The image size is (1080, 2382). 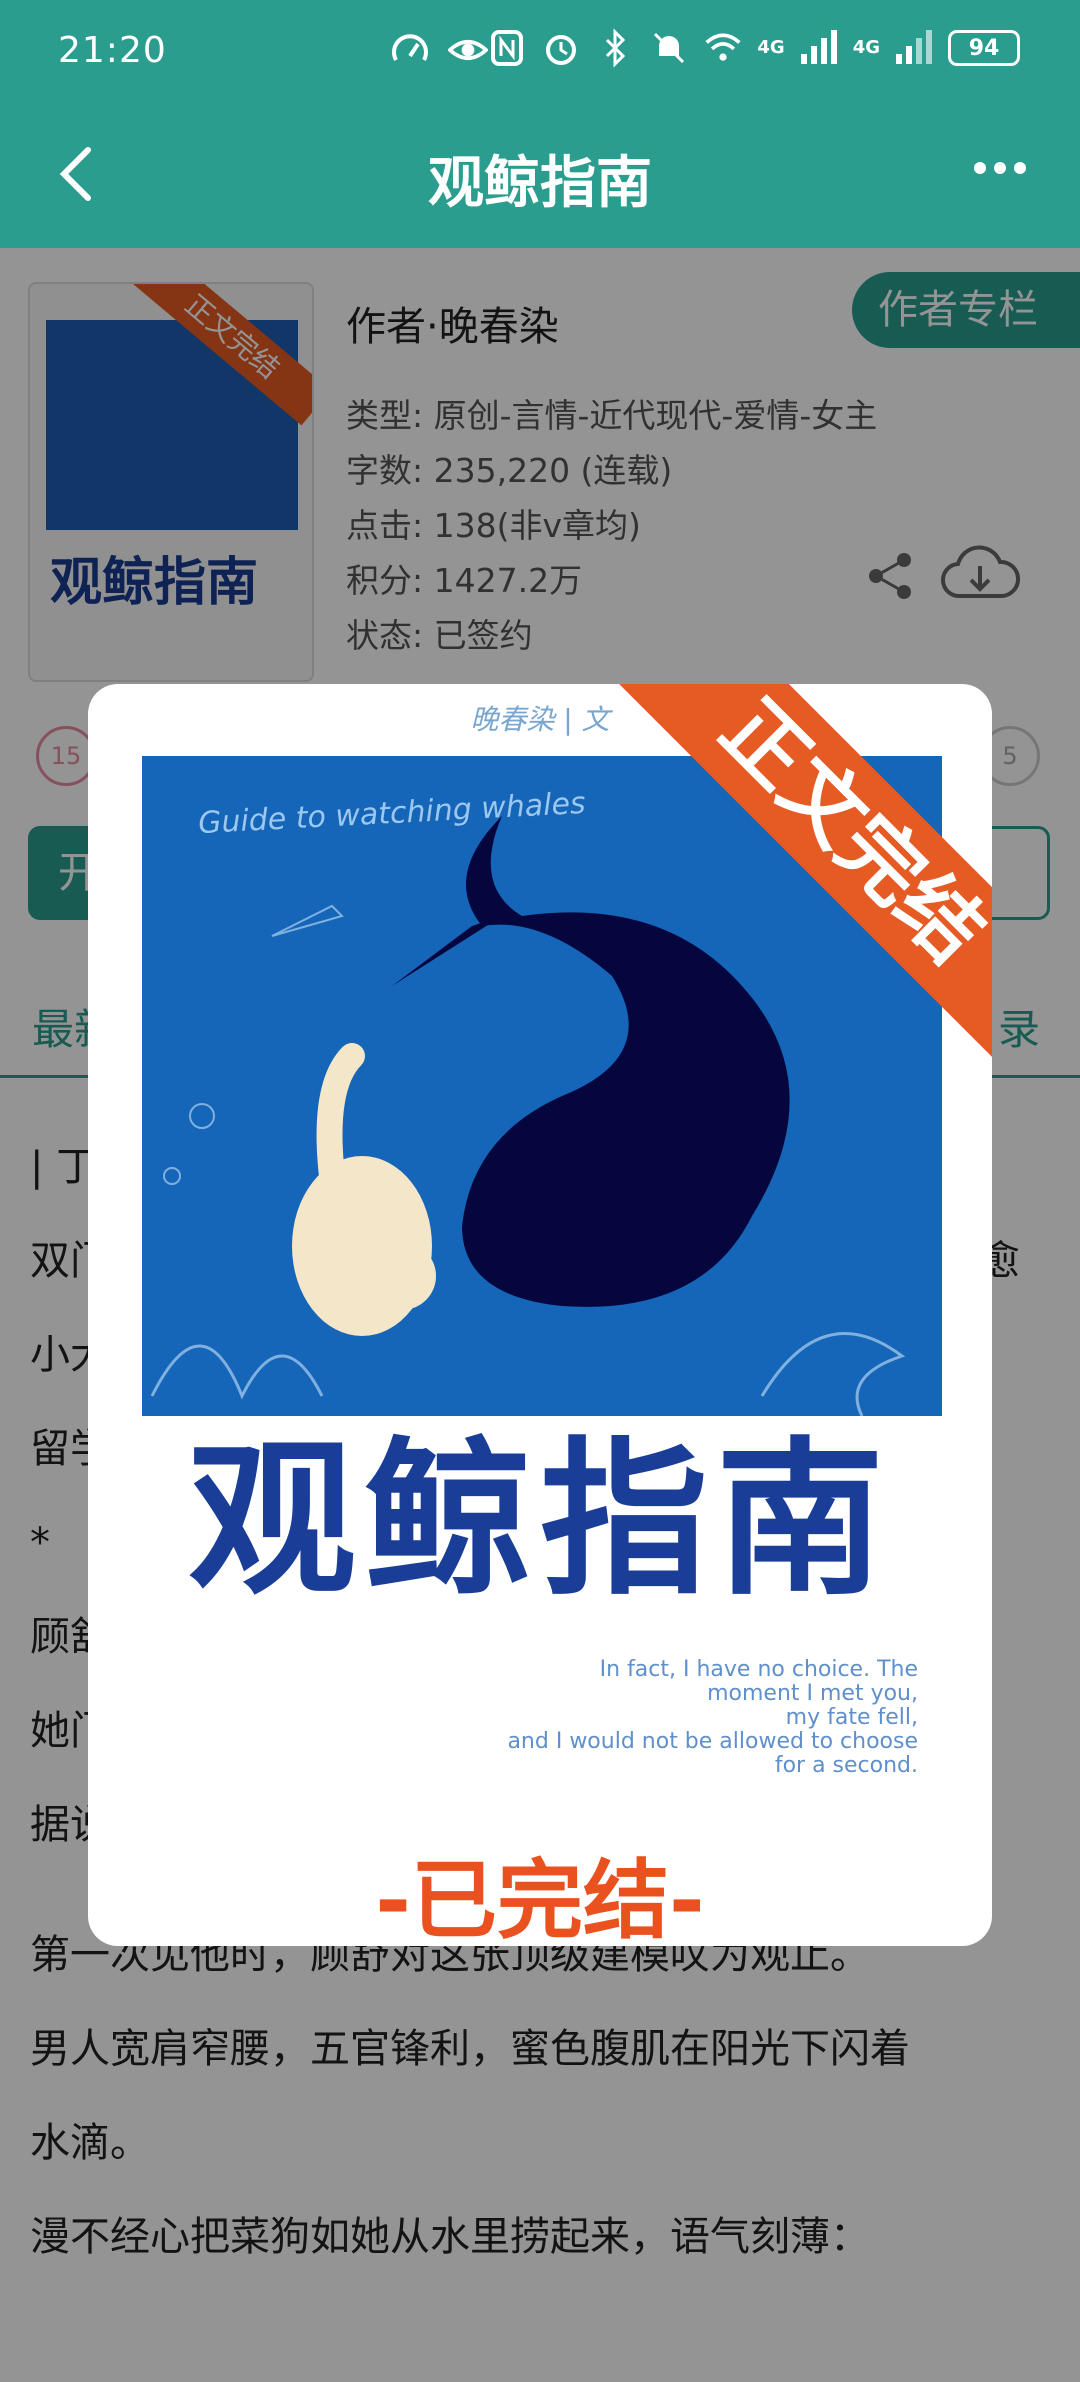 What do you see at coordinates (818, 47) in the screenshot?
I see `signal-icon` at bounding box center [818, 47].